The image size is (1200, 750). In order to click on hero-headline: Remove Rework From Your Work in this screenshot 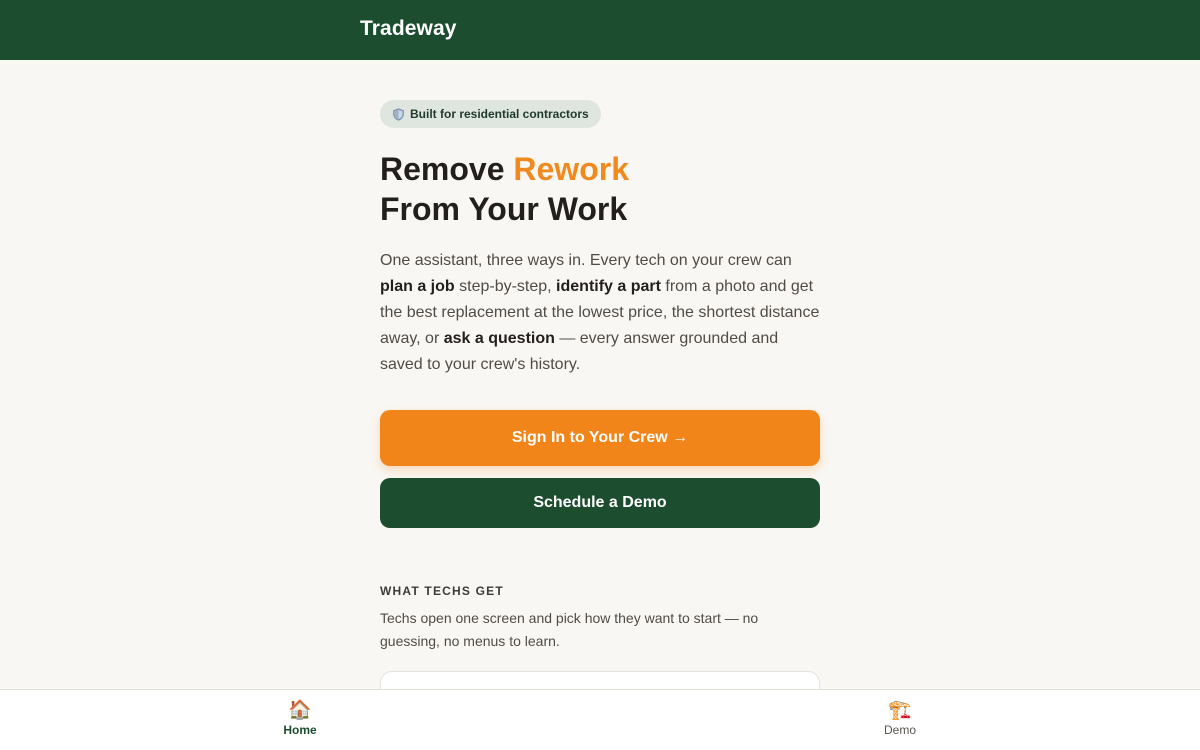, I will do `click(600, 189)`.